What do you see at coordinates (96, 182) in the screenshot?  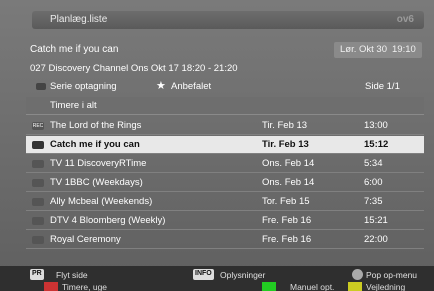 I see `timer-name: TV 1BBC (Weekdays)` at bounding box center [96, 182].